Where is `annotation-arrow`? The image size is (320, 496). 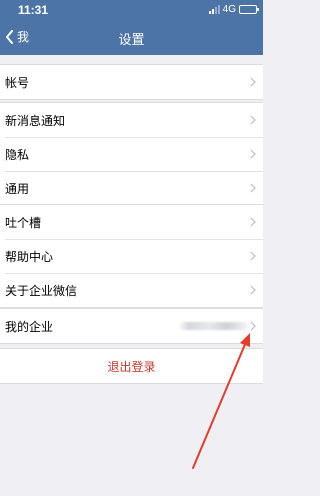
annotation-arrow is located at coordinates (221, 401).